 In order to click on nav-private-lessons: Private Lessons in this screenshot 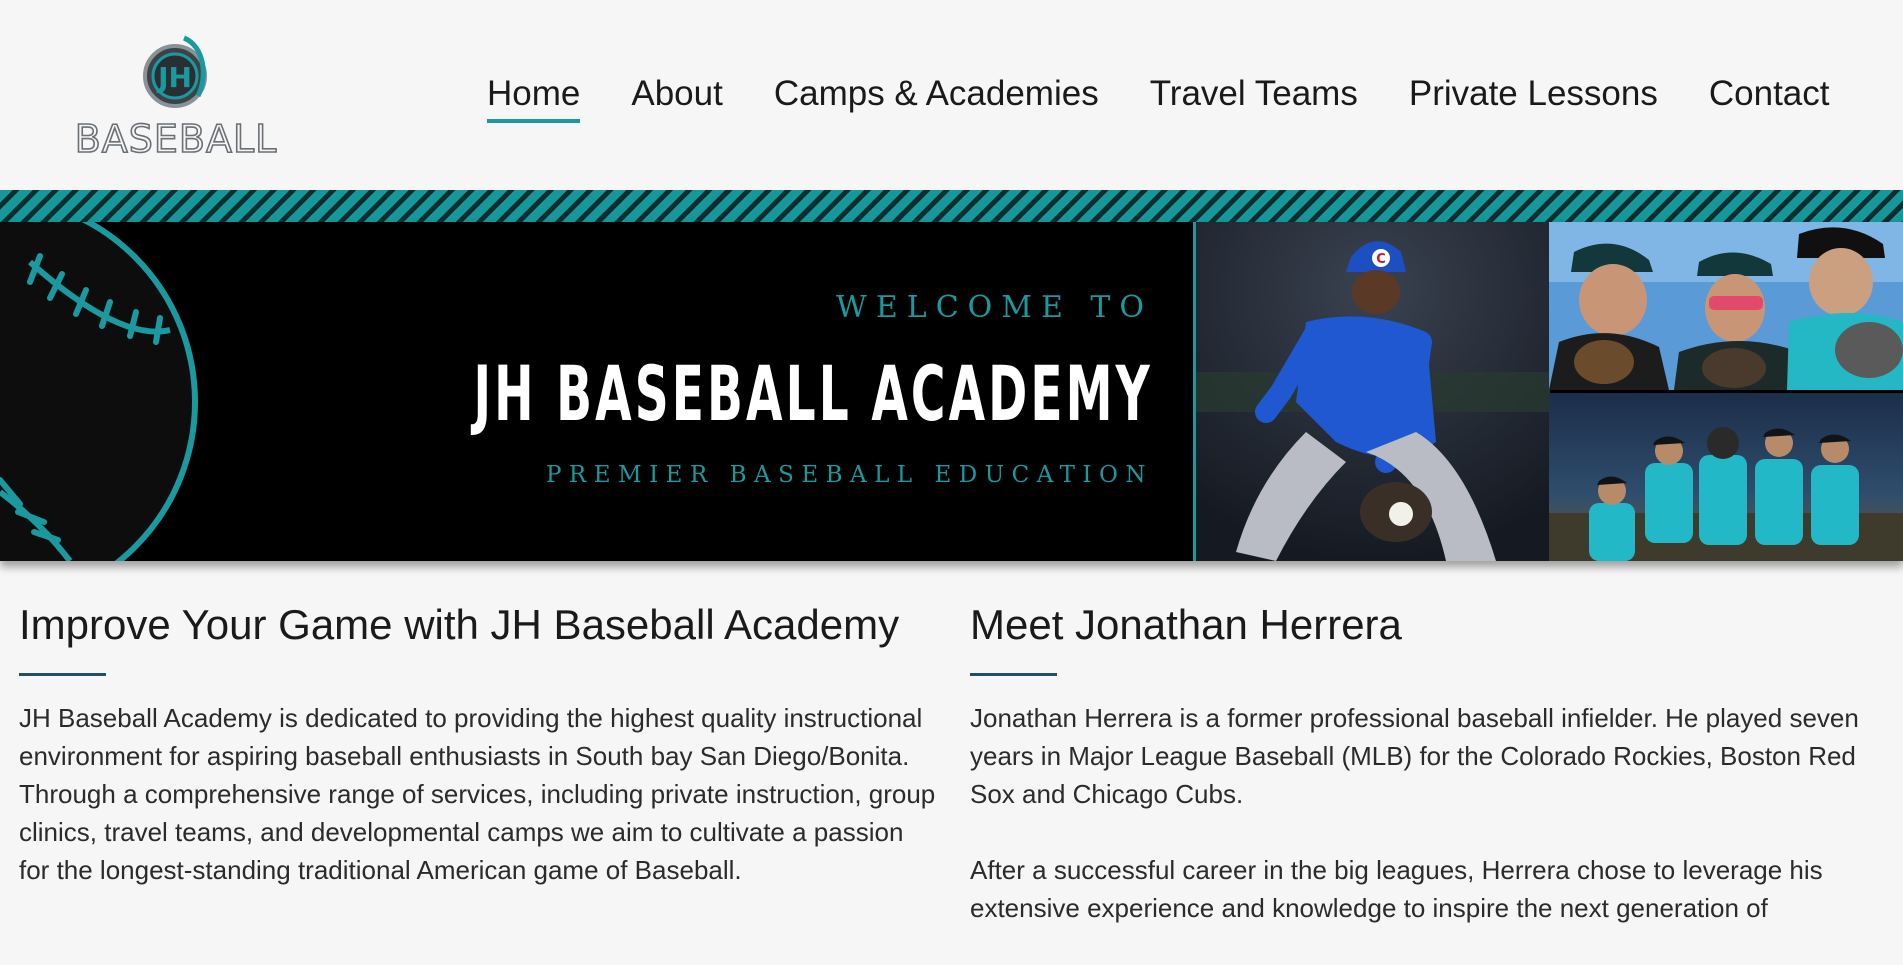, I will do `click(1533, 94)`.